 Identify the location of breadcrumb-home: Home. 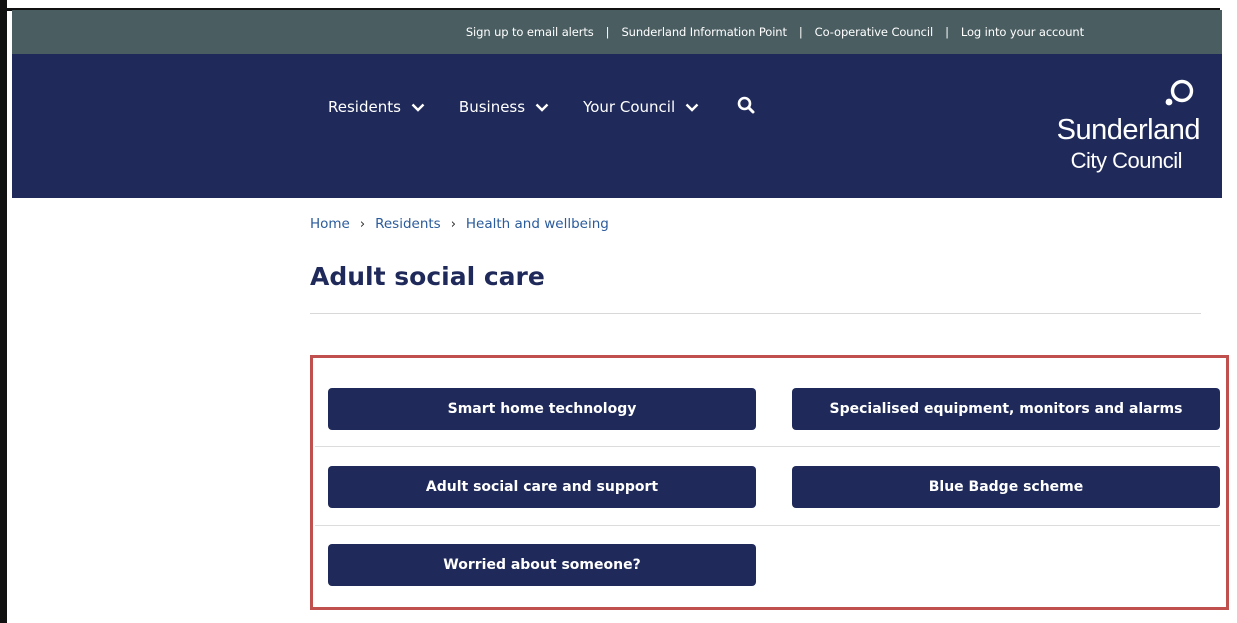
(330, 224).